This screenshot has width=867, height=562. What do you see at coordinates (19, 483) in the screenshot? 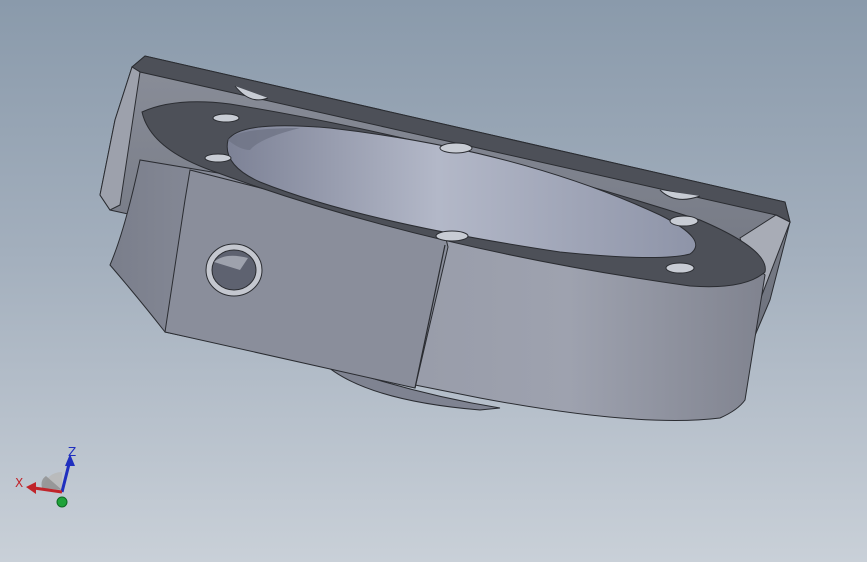
I see `x-axis-label: X` at bounding box center [19, 483].